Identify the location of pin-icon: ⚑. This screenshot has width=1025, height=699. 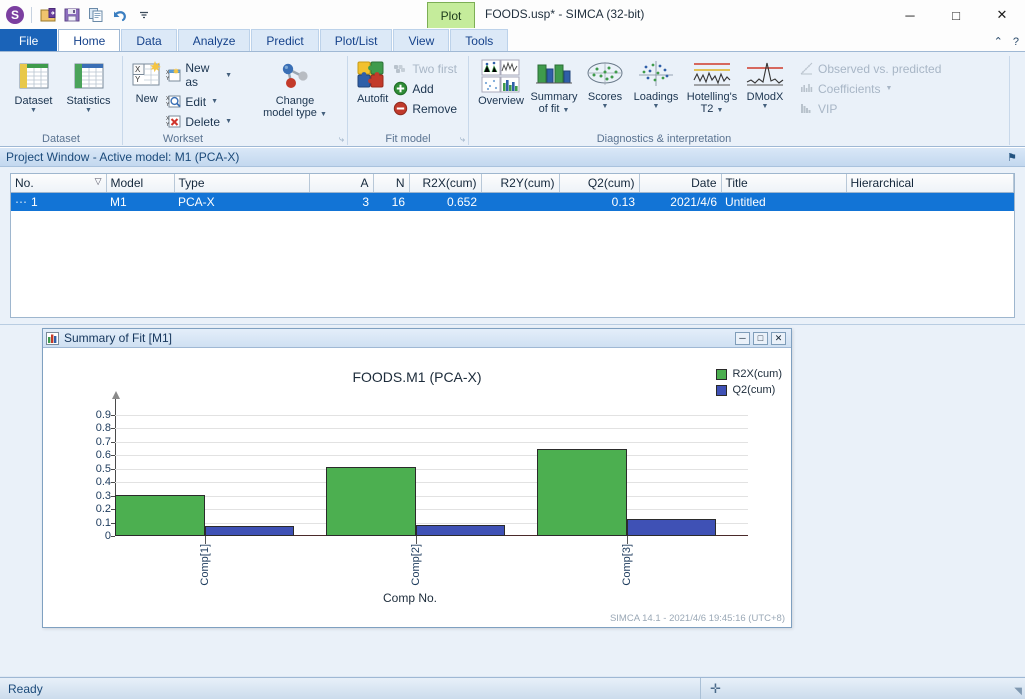
(1012, 157).